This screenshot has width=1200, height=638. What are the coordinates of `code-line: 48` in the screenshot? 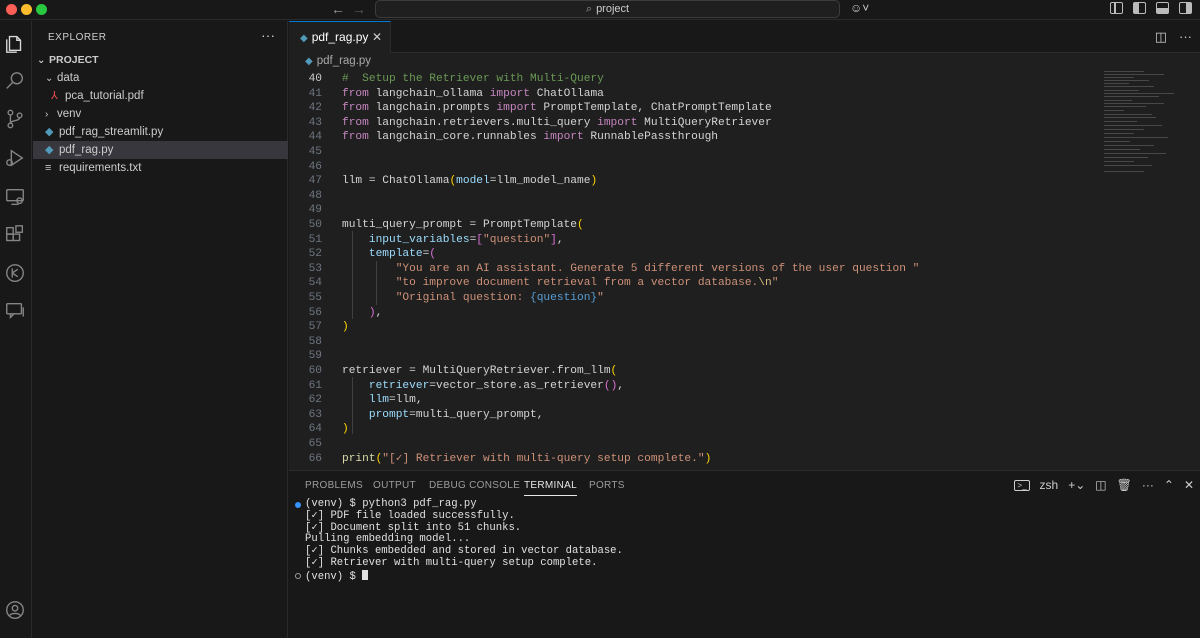 It's located at (315, 195).